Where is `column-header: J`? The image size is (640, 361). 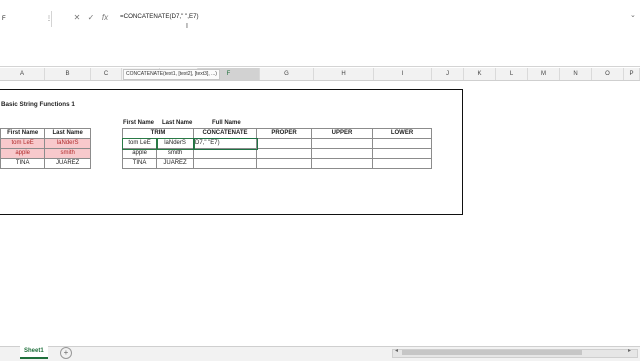
column-header: J is located at coordinates (448, 74).